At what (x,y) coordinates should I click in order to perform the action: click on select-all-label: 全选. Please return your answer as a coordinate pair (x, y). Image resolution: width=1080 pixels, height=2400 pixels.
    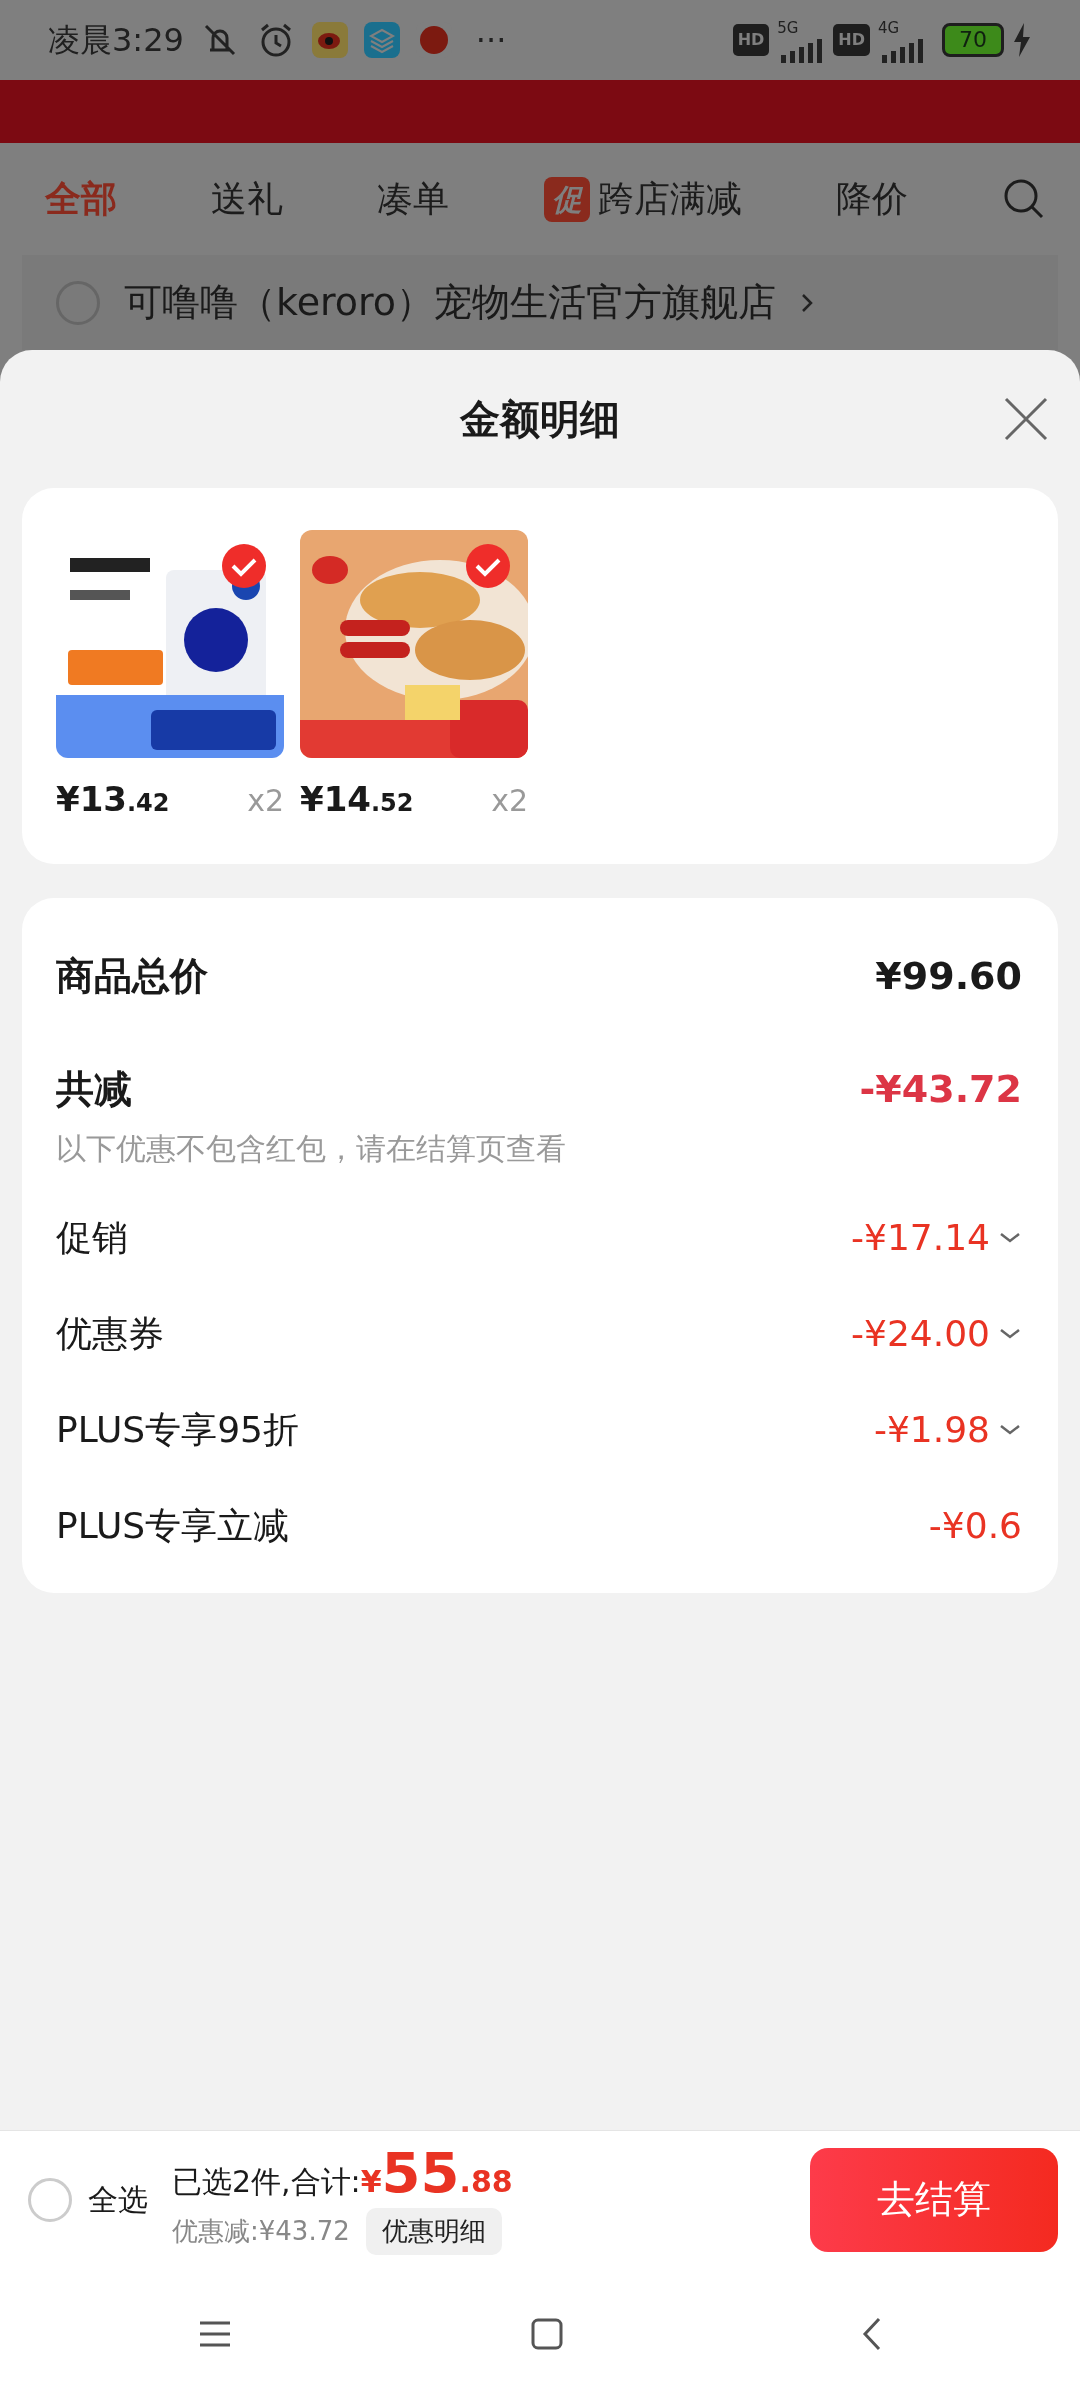
    Looking at the image, I should click on (118, 2199).